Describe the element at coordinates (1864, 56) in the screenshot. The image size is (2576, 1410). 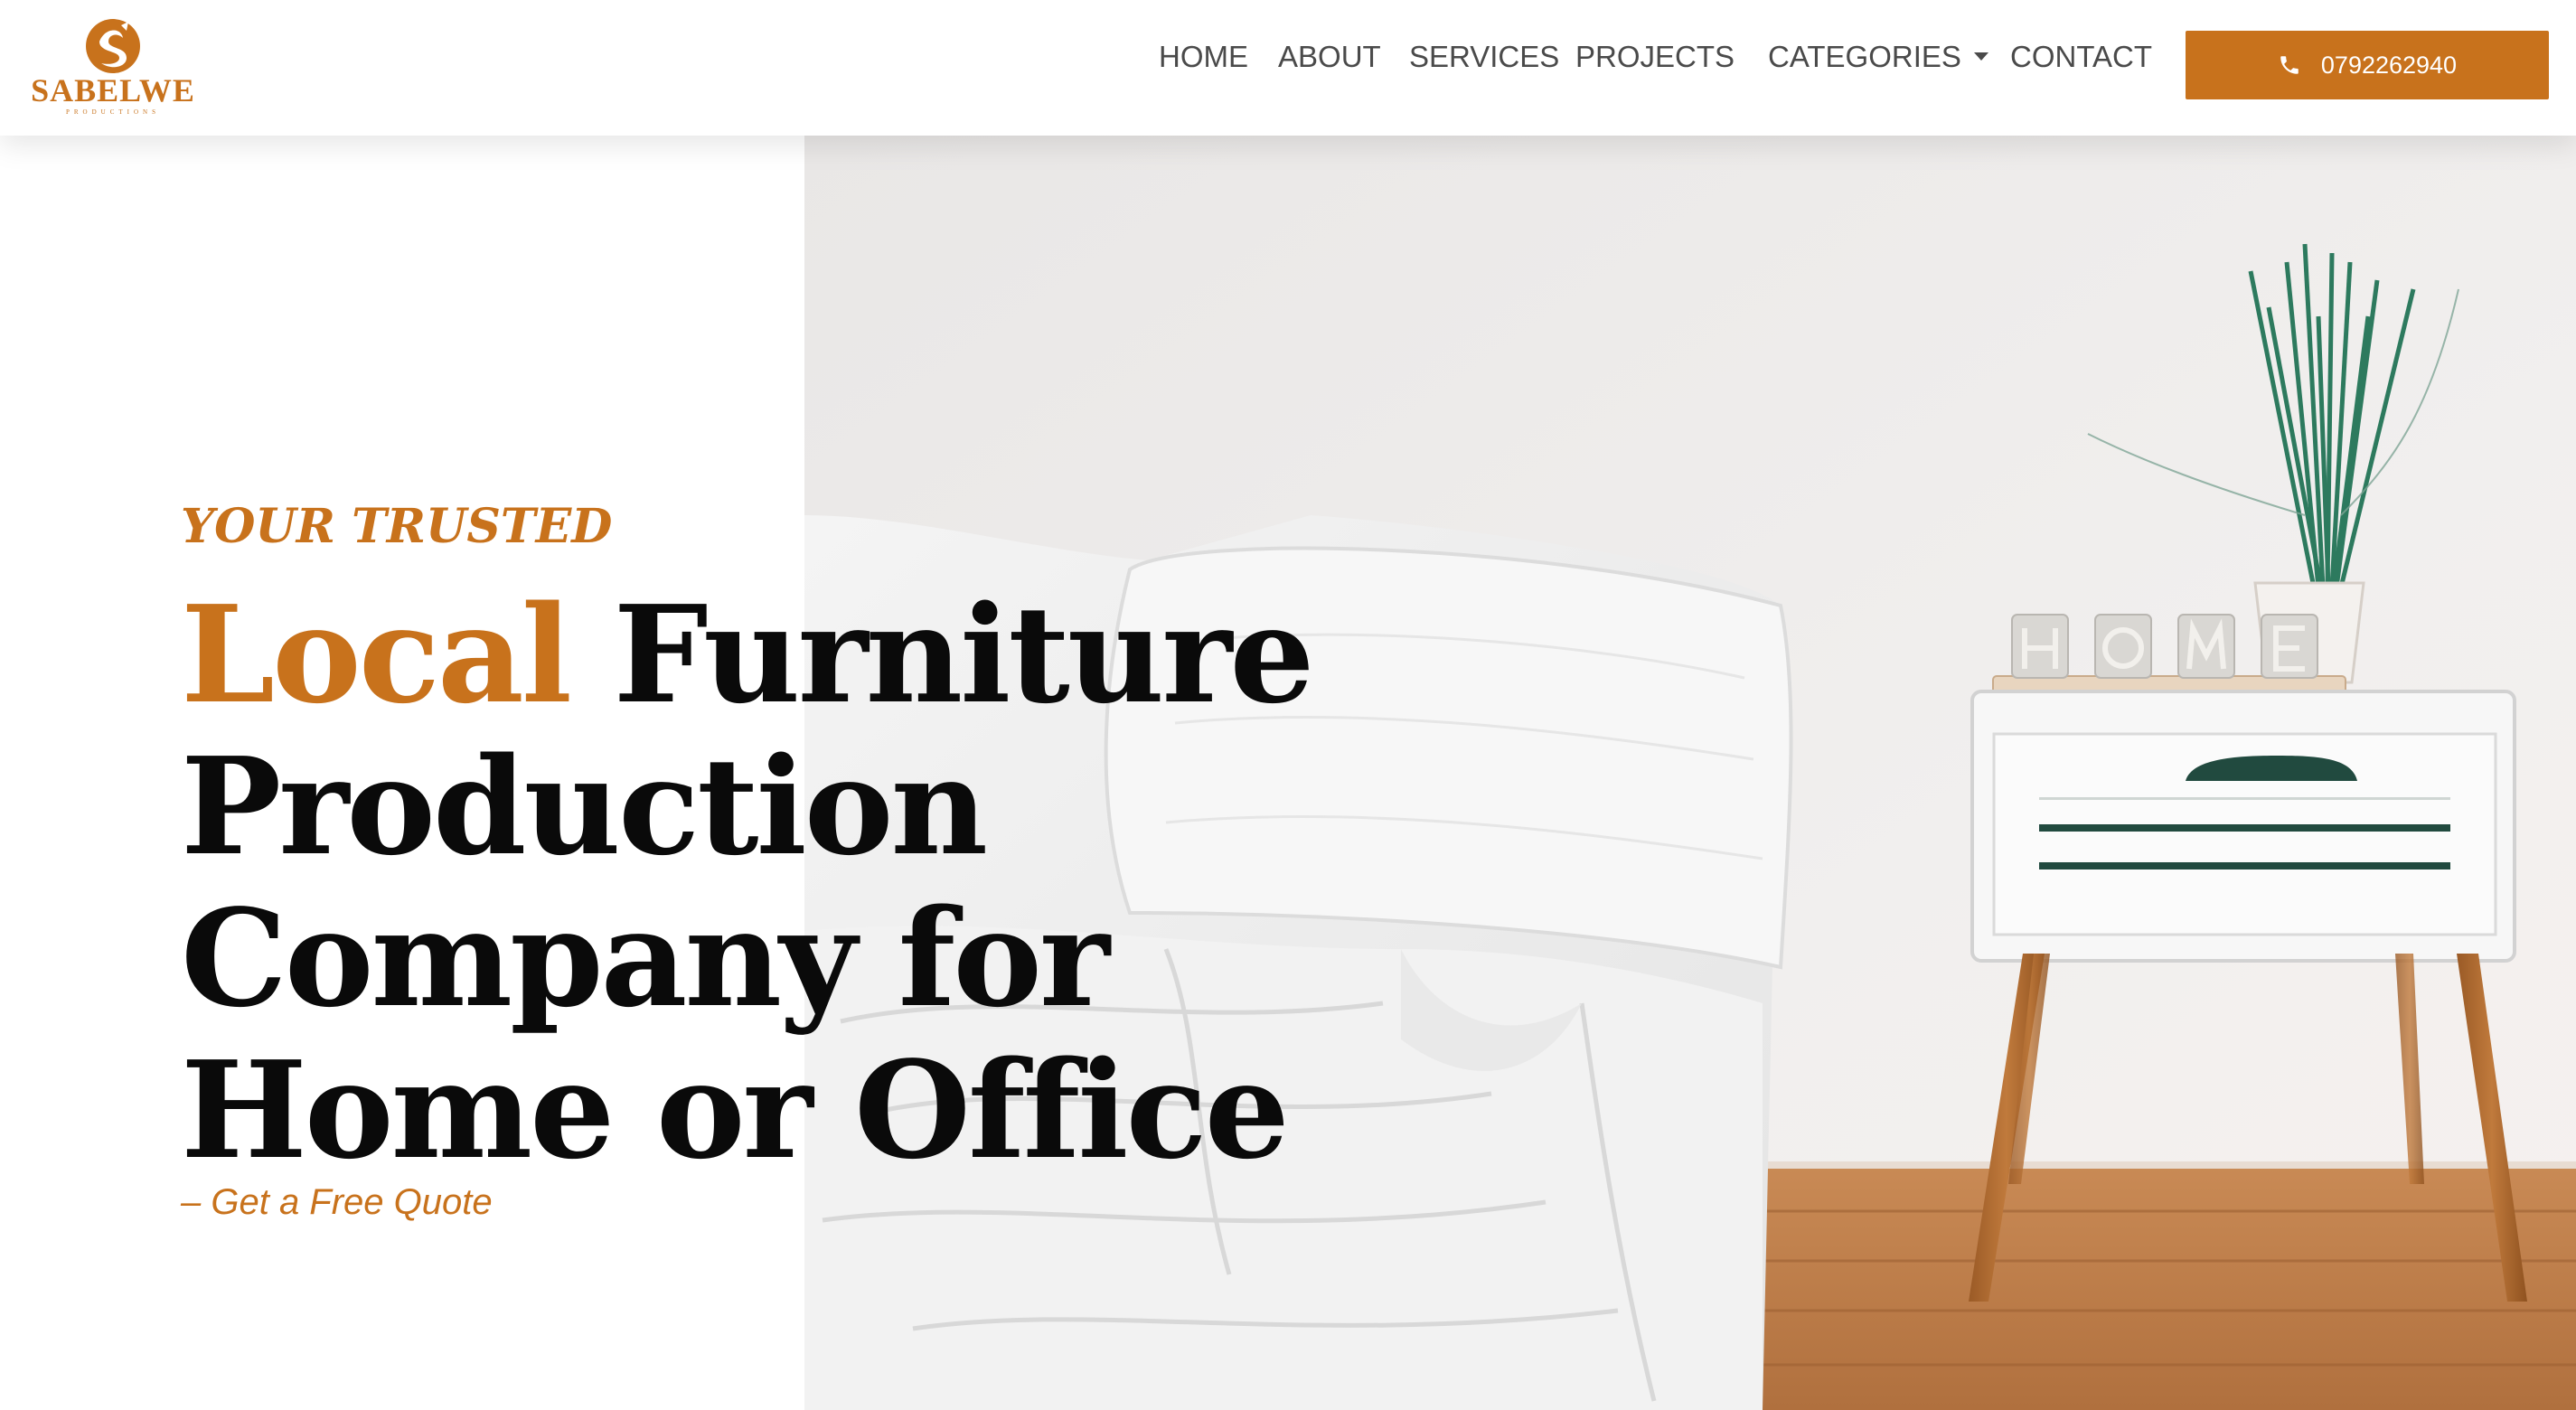
I see `nav-categories-label: CATEGORIES` at that location.